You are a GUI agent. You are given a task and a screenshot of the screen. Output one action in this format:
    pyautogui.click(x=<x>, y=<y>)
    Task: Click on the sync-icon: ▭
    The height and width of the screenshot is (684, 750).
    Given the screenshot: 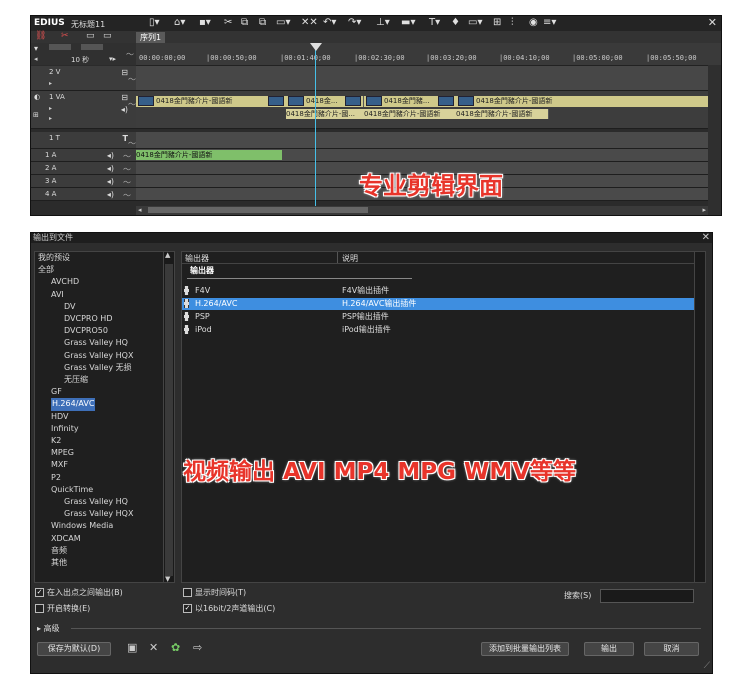 What is the action you would take?
    pyautogui.click(x=90, y=36)
    